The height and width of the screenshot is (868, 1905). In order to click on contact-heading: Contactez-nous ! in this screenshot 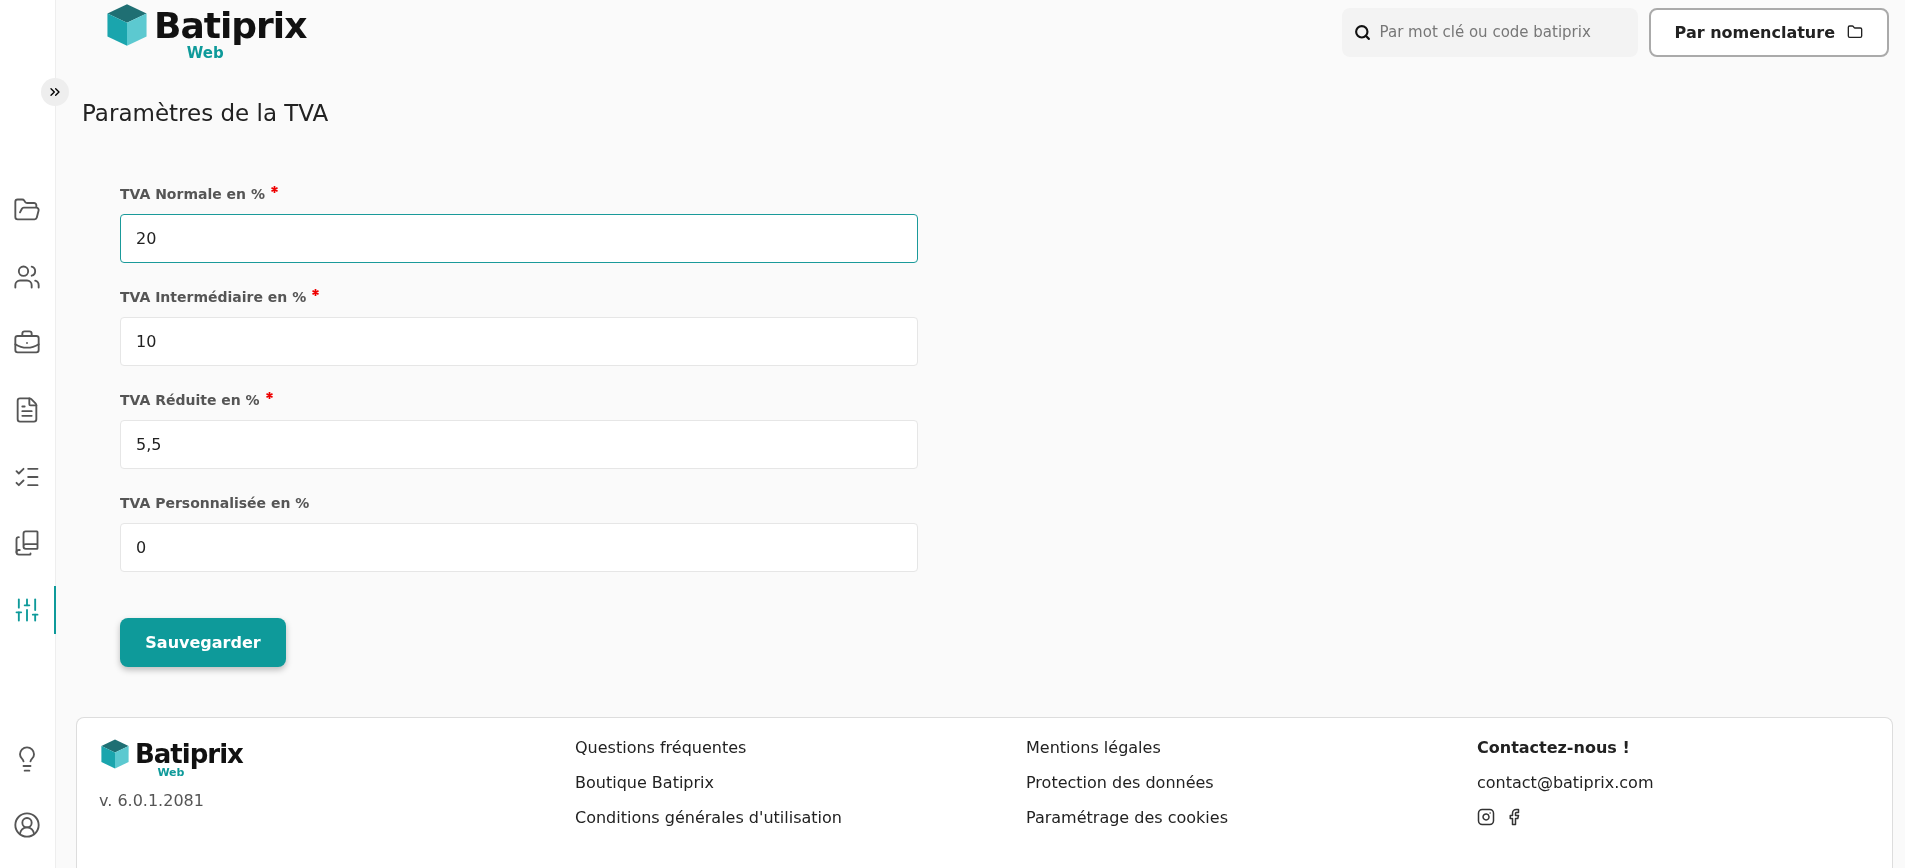, I will do `click(1554, 747)`.